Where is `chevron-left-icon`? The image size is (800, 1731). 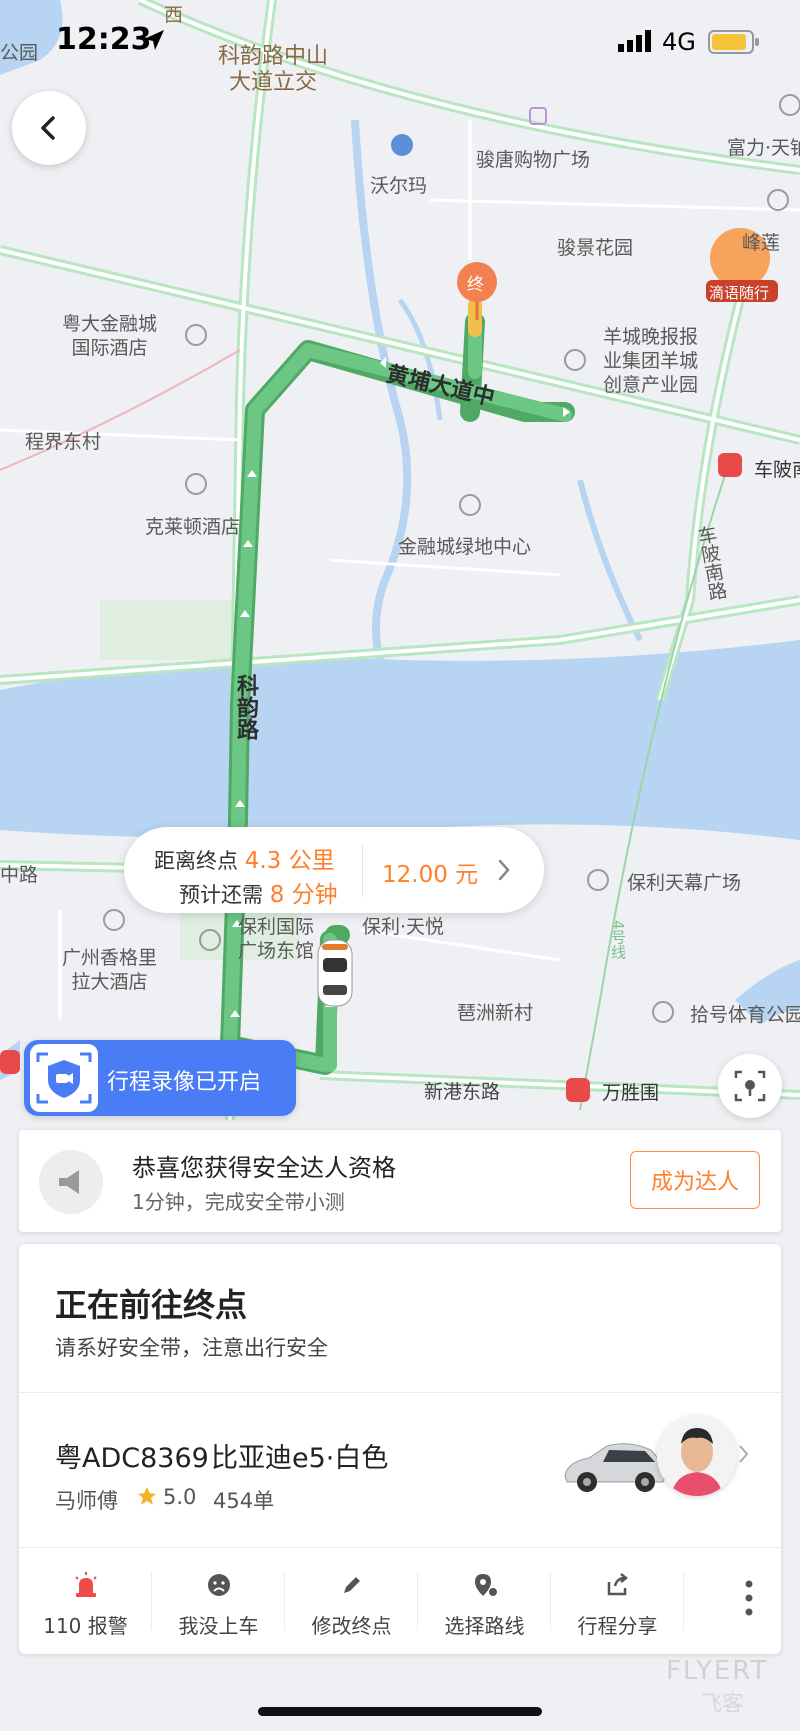
chevron-left-icon is located at coordinates (48, 128).